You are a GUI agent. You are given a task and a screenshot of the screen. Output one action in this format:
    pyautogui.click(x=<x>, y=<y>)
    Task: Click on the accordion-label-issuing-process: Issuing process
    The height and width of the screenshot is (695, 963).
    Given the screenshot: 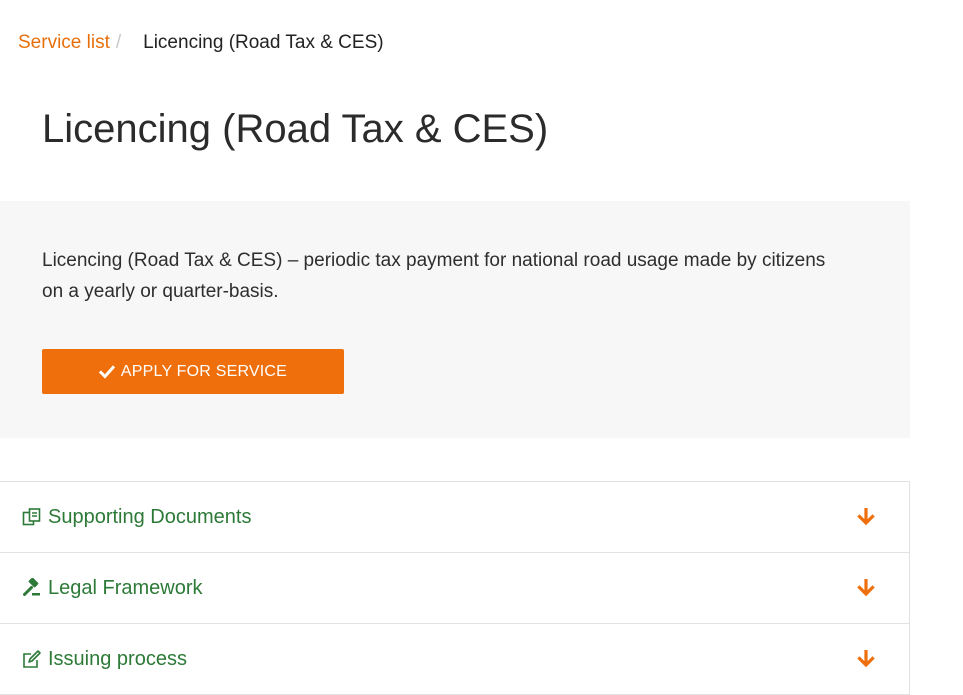 What is the action you would take?
    pyautogui.click(x=117, y=658)
    